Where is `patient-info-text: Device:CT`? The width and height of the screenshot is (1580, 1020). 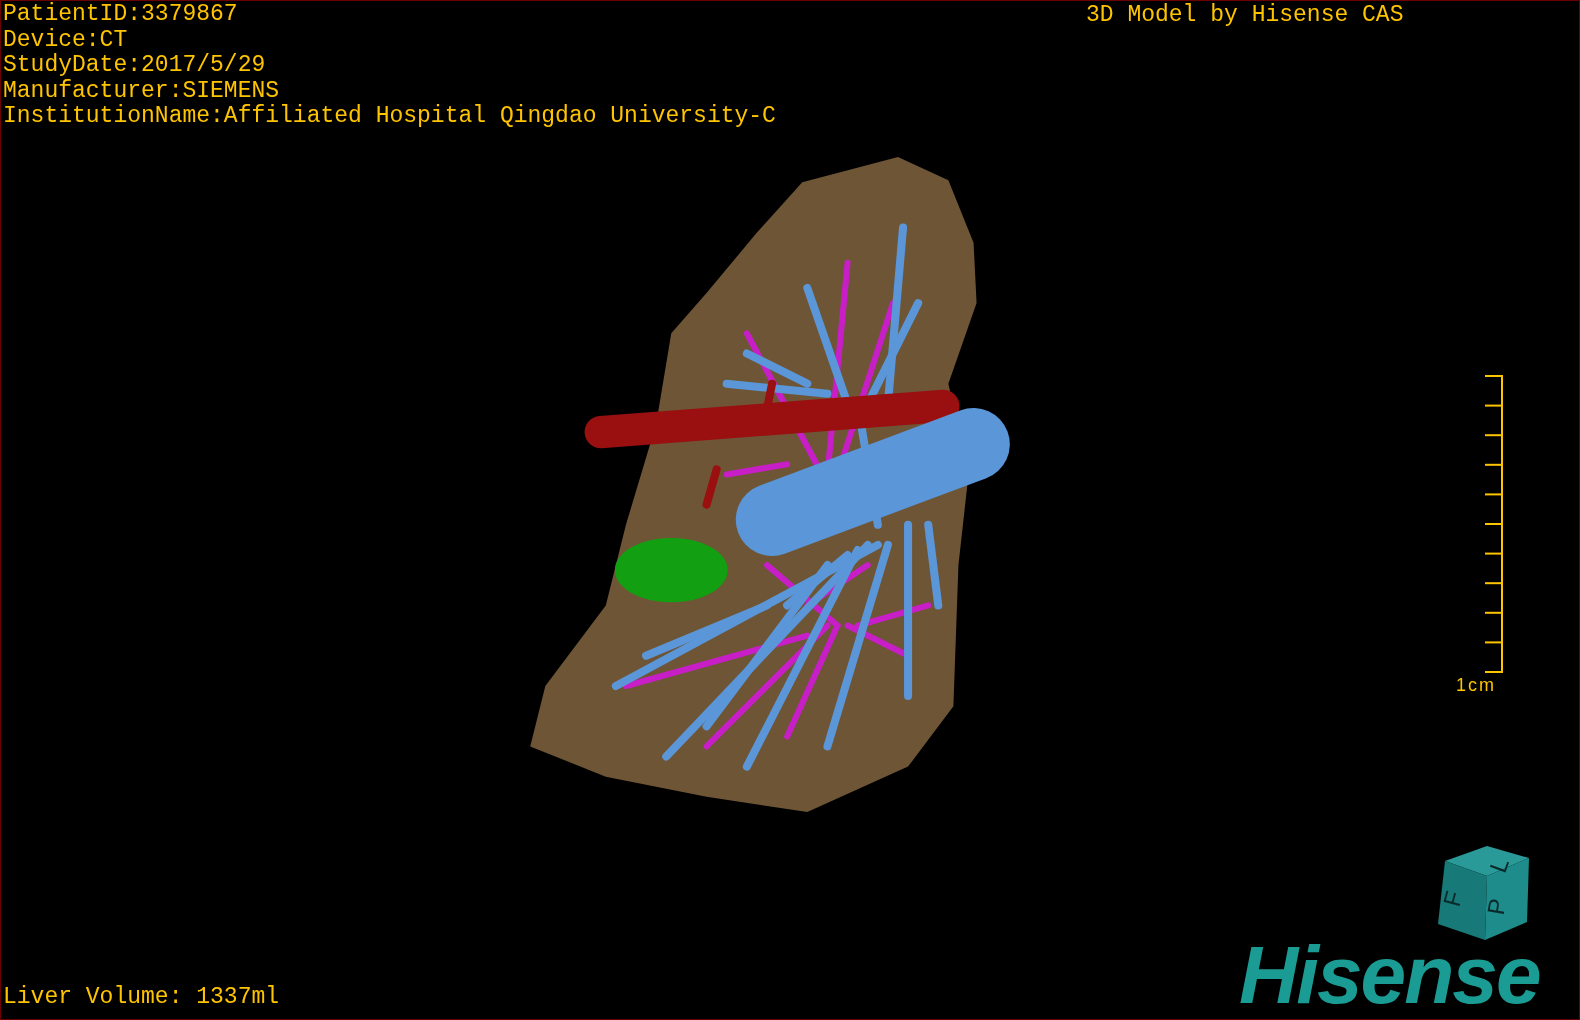 patient-info-text: Device:CT is located at coordinates (66, 40).